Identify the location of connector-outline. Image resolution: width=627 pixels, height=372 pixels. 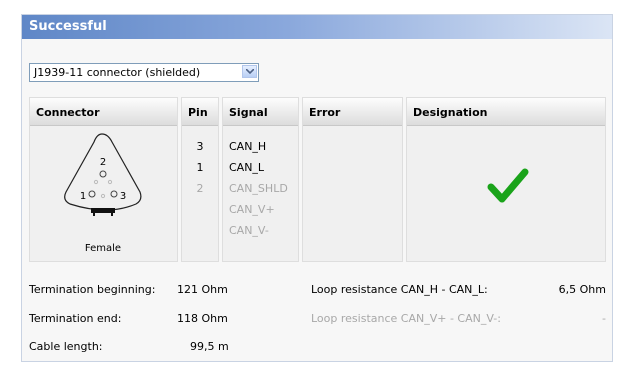
(103, 172).